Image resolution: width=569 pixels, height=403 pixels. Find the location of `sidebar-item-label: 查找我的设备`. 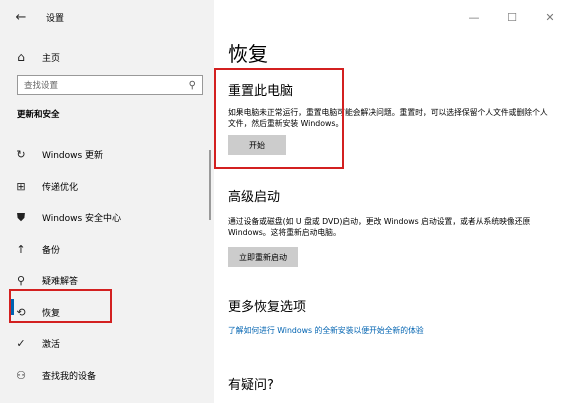

sidebar-item-label: 查找我的设备 is located at coordinates (69, 376).